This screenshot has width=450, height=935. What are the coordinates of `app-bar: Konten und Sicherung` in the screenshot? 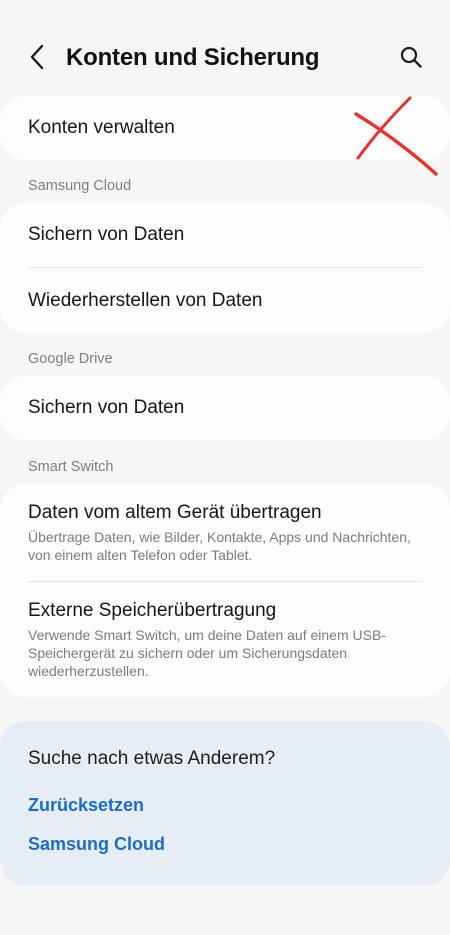 It's located at (225, 58).